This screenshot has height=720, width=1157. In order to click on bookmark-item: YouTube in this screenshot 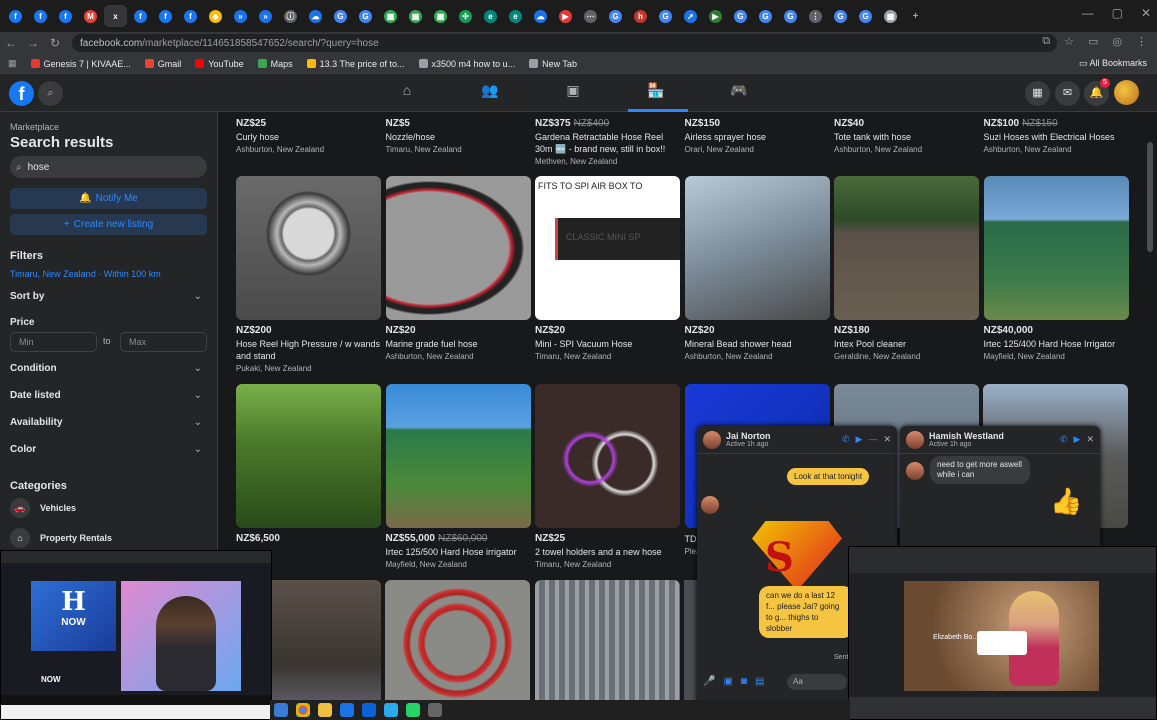, I will do `click(219, 64)`.